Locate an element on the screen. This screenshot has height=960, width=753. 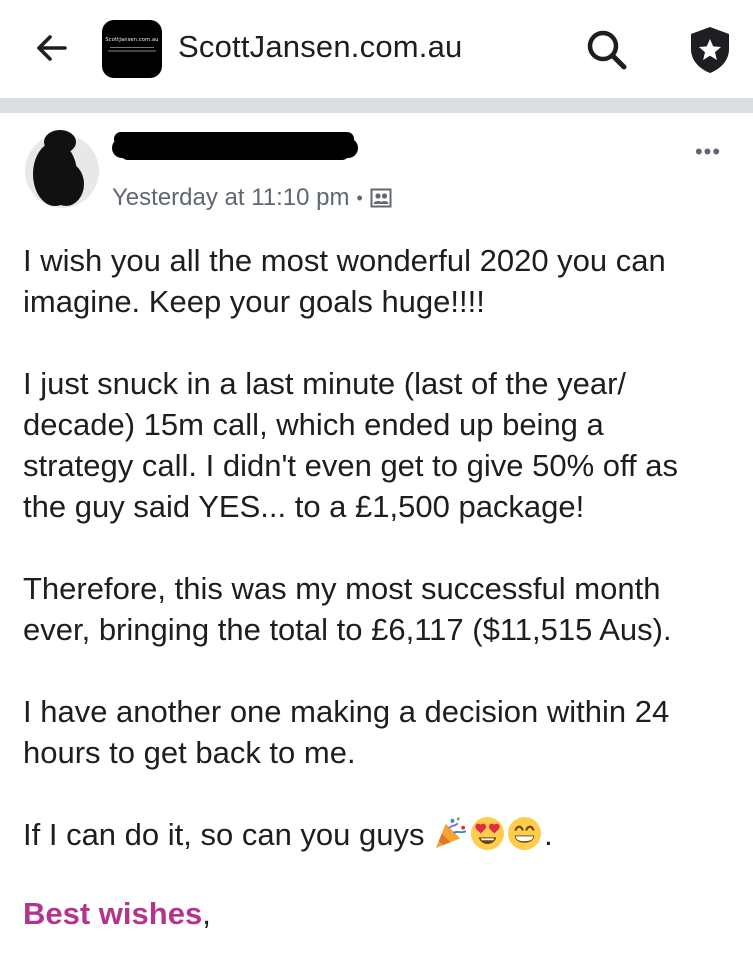
search-icon is located at coordinates (607, 50).